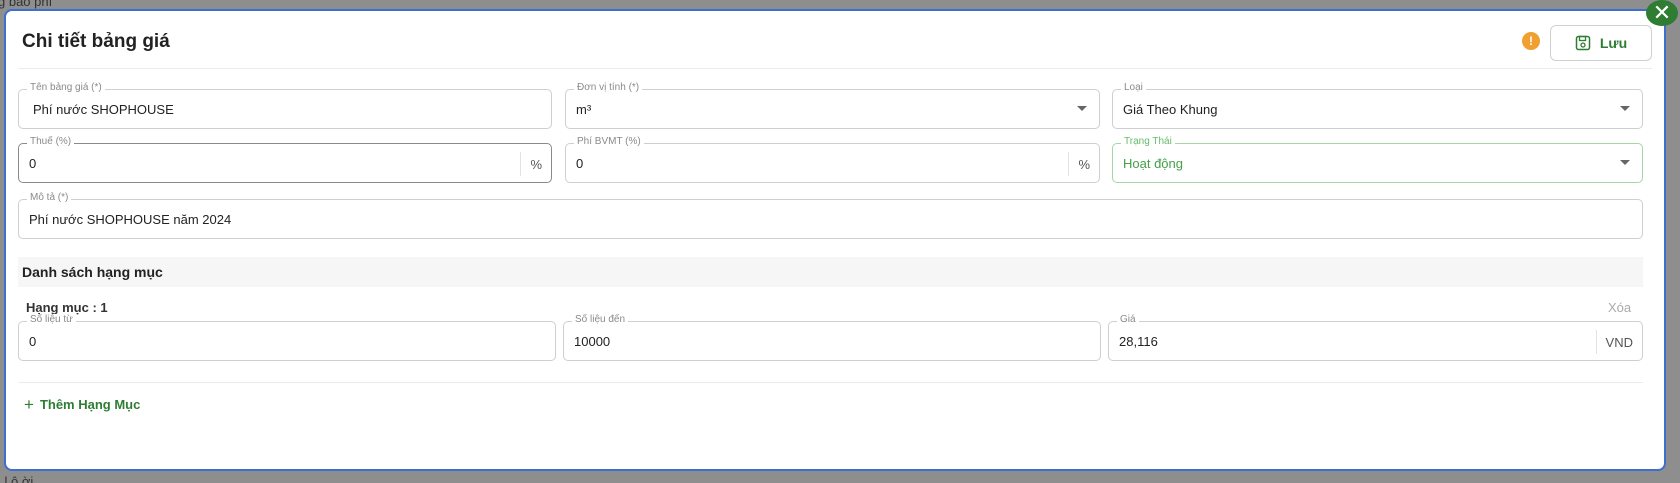 This screenshot has width=1680, height=483. What do you see at coordinates (17, 478) in the screenshot?
I see `background-text: i l ô ời` at bounding box center [17, 478].